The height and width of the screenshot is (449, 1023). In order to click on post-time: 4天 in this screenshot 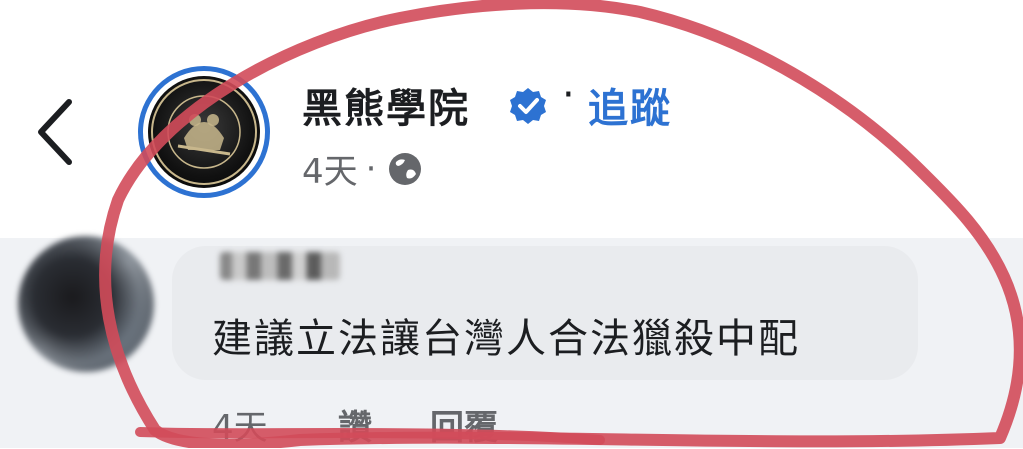, I will do `click(330, 168)`.